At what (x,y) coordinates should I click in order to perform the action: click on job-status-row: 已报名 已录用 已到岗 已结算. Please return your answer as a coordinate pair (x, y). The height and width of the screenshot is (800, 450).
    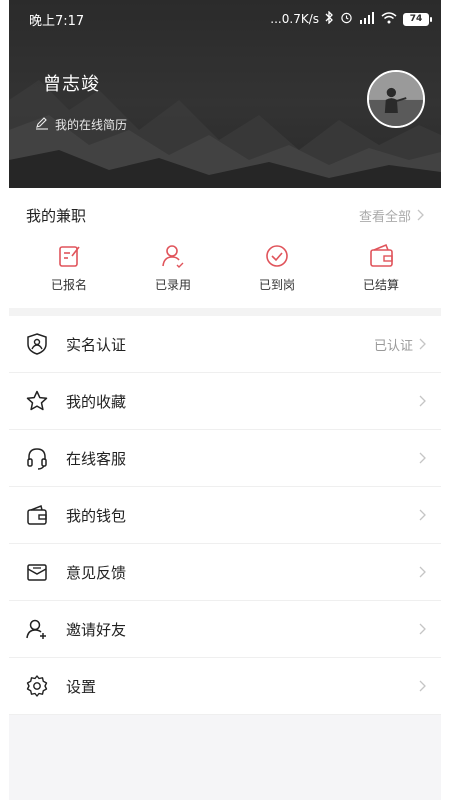
    Looking at the image, I should click on (225, 267).